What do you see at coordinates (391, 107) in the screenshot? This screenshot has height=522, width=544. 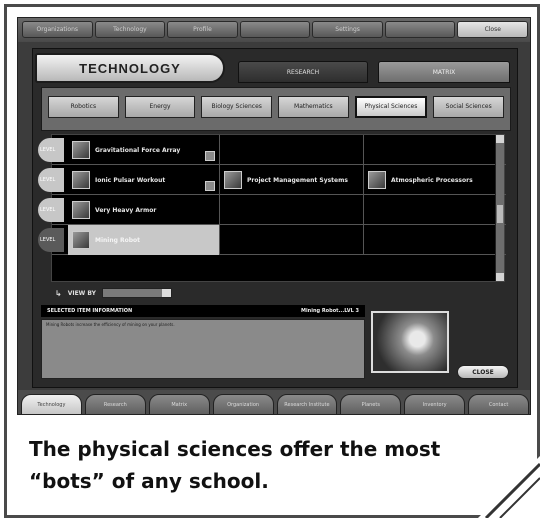 I see `school-tab-physical-sciences: Physical Sciences` at bounding box center [391, 107].